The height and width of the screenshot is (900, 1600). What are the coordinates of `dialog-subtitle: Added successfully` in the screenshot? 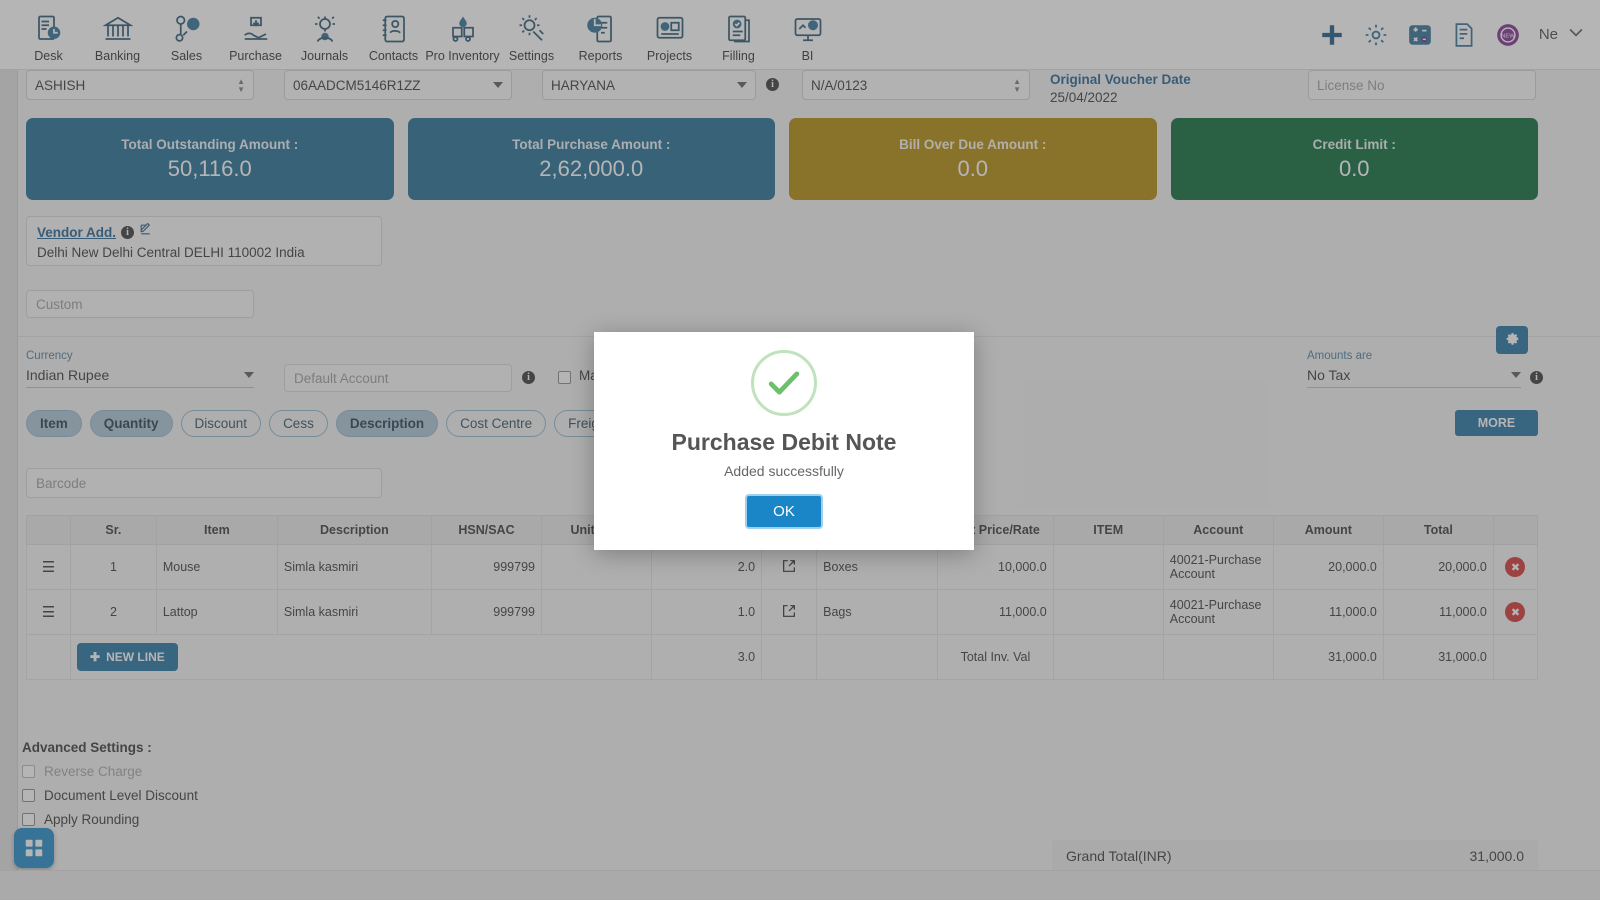 It's located at (784, 471).